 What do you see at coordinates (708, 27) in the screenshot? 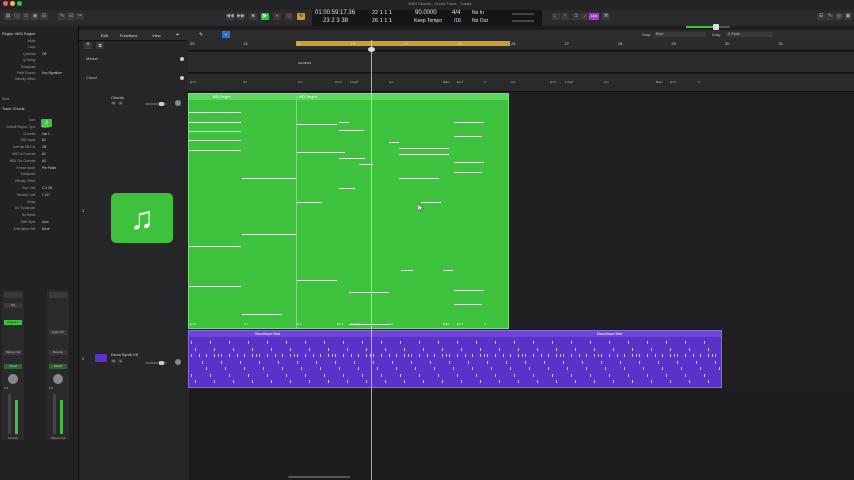
I see `master-volume-slider` at bounding box center [708, 27].